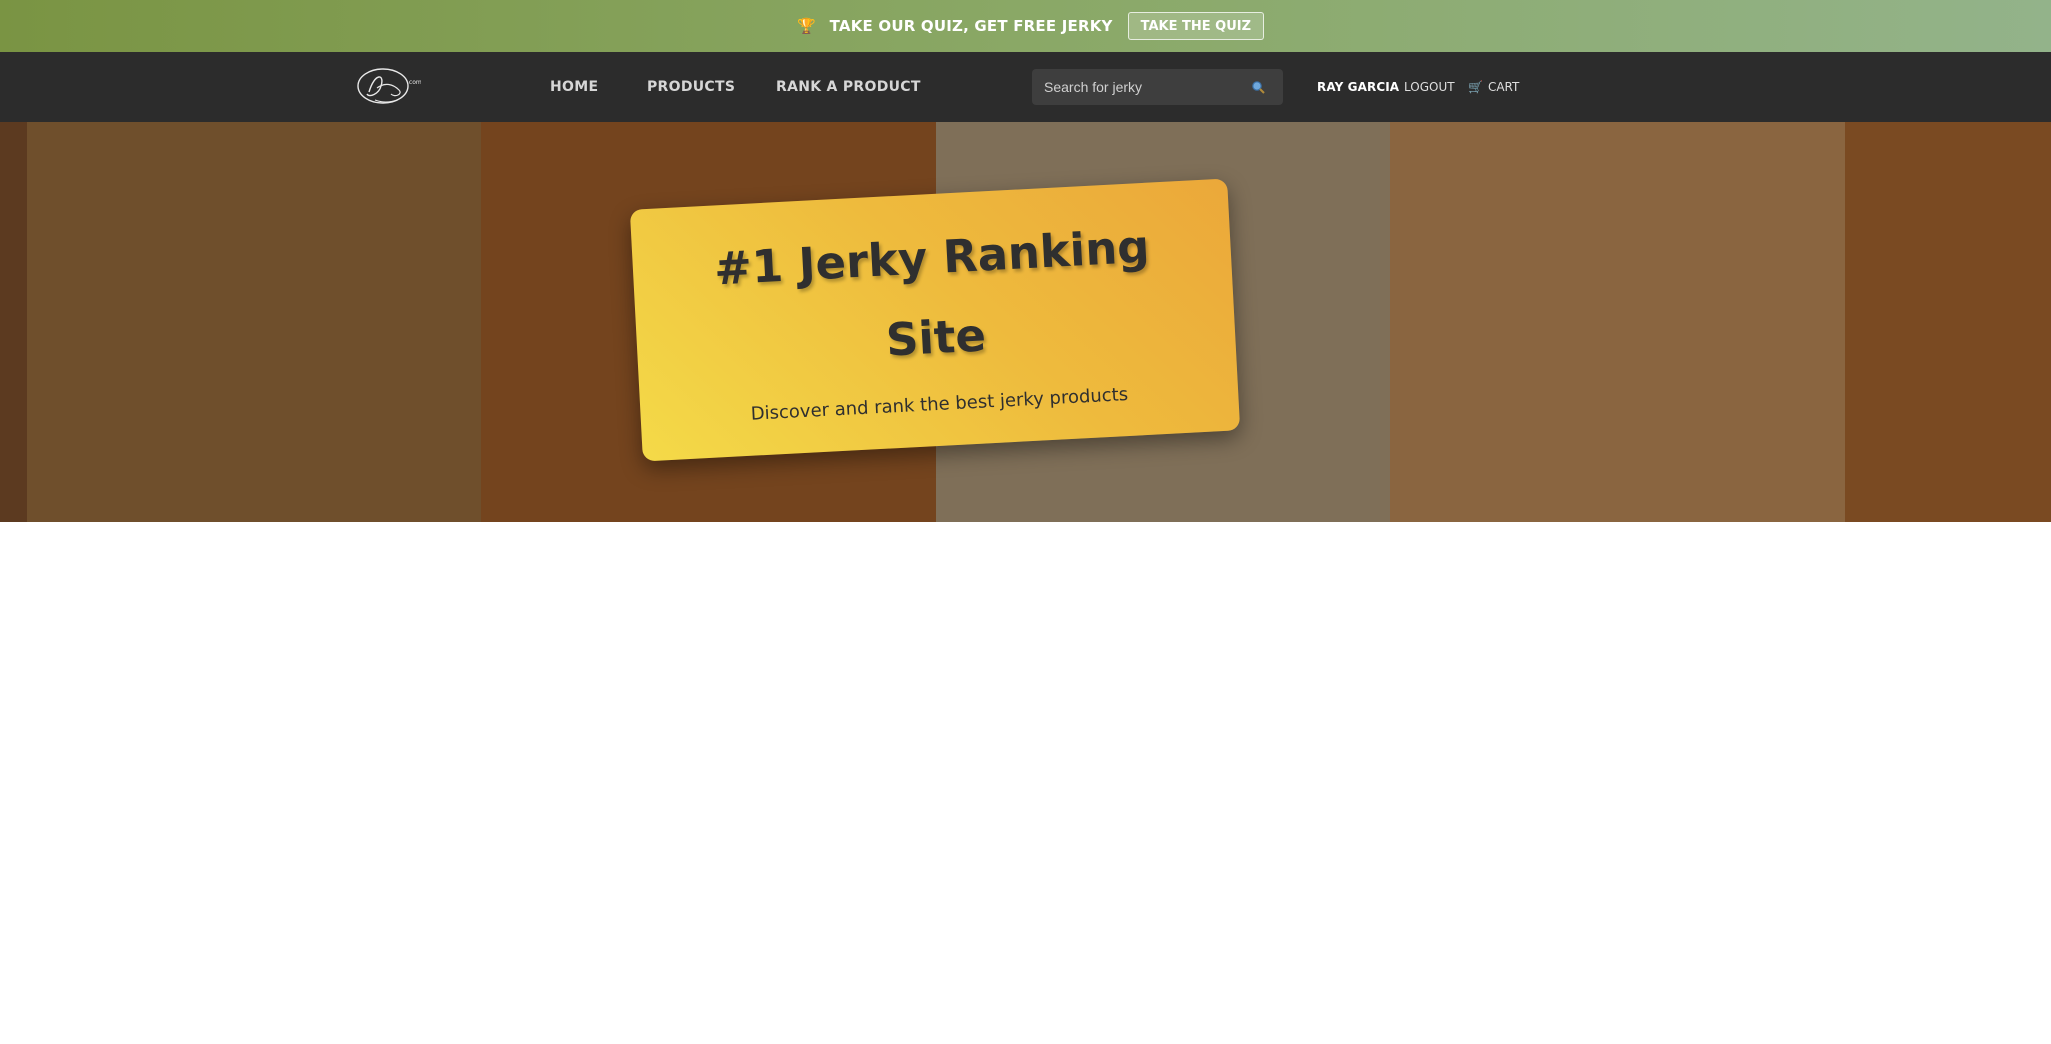 Image resolution: width=2051 pixels, height=1044 pixels. Describe the element at coordinates (388, 86) in the screenshot. I see `jerky-logo: .com` at that location.